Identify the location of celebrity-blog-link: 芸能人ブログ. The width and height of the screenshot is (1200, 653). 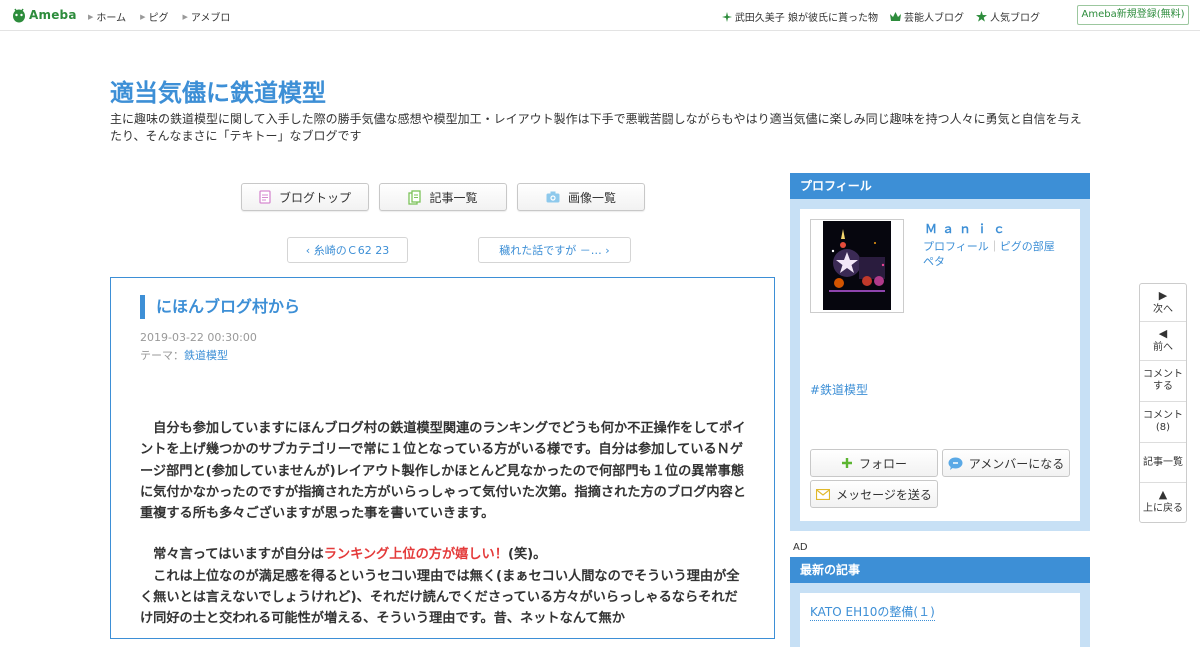
(927, 16).